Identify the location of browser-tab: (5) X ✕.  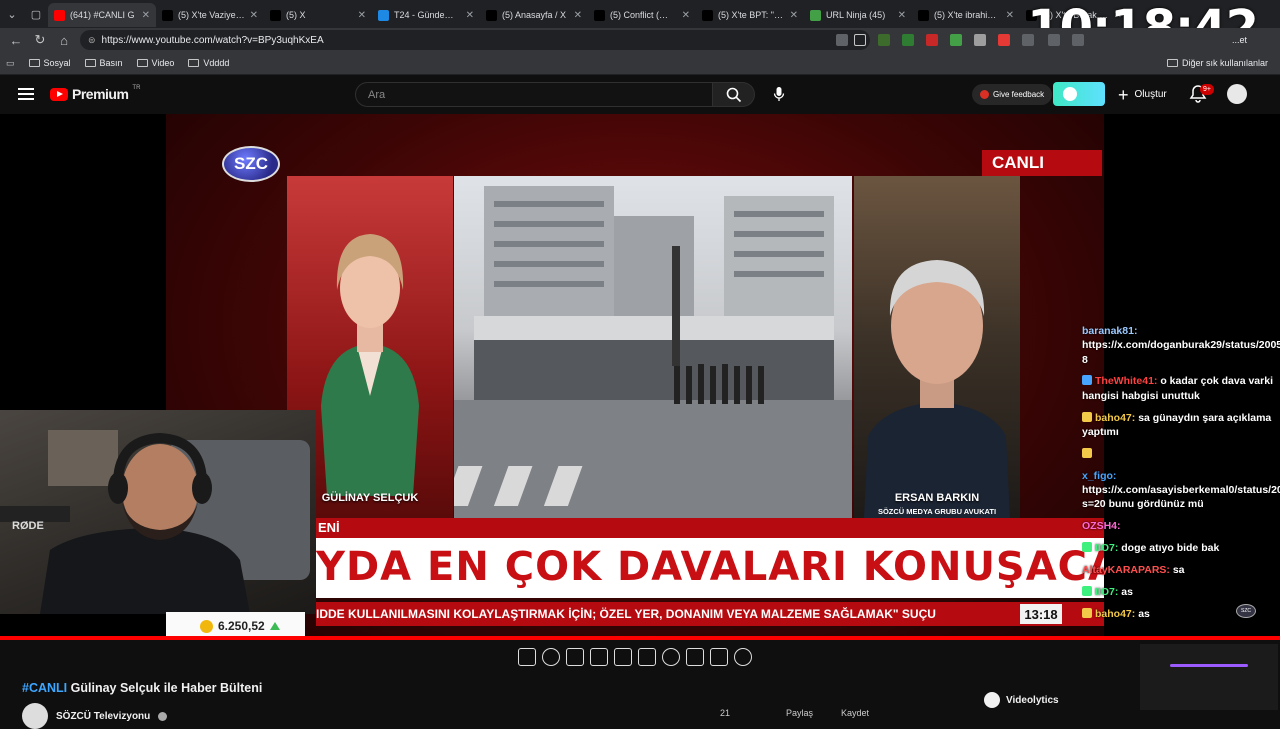
(318, 15).